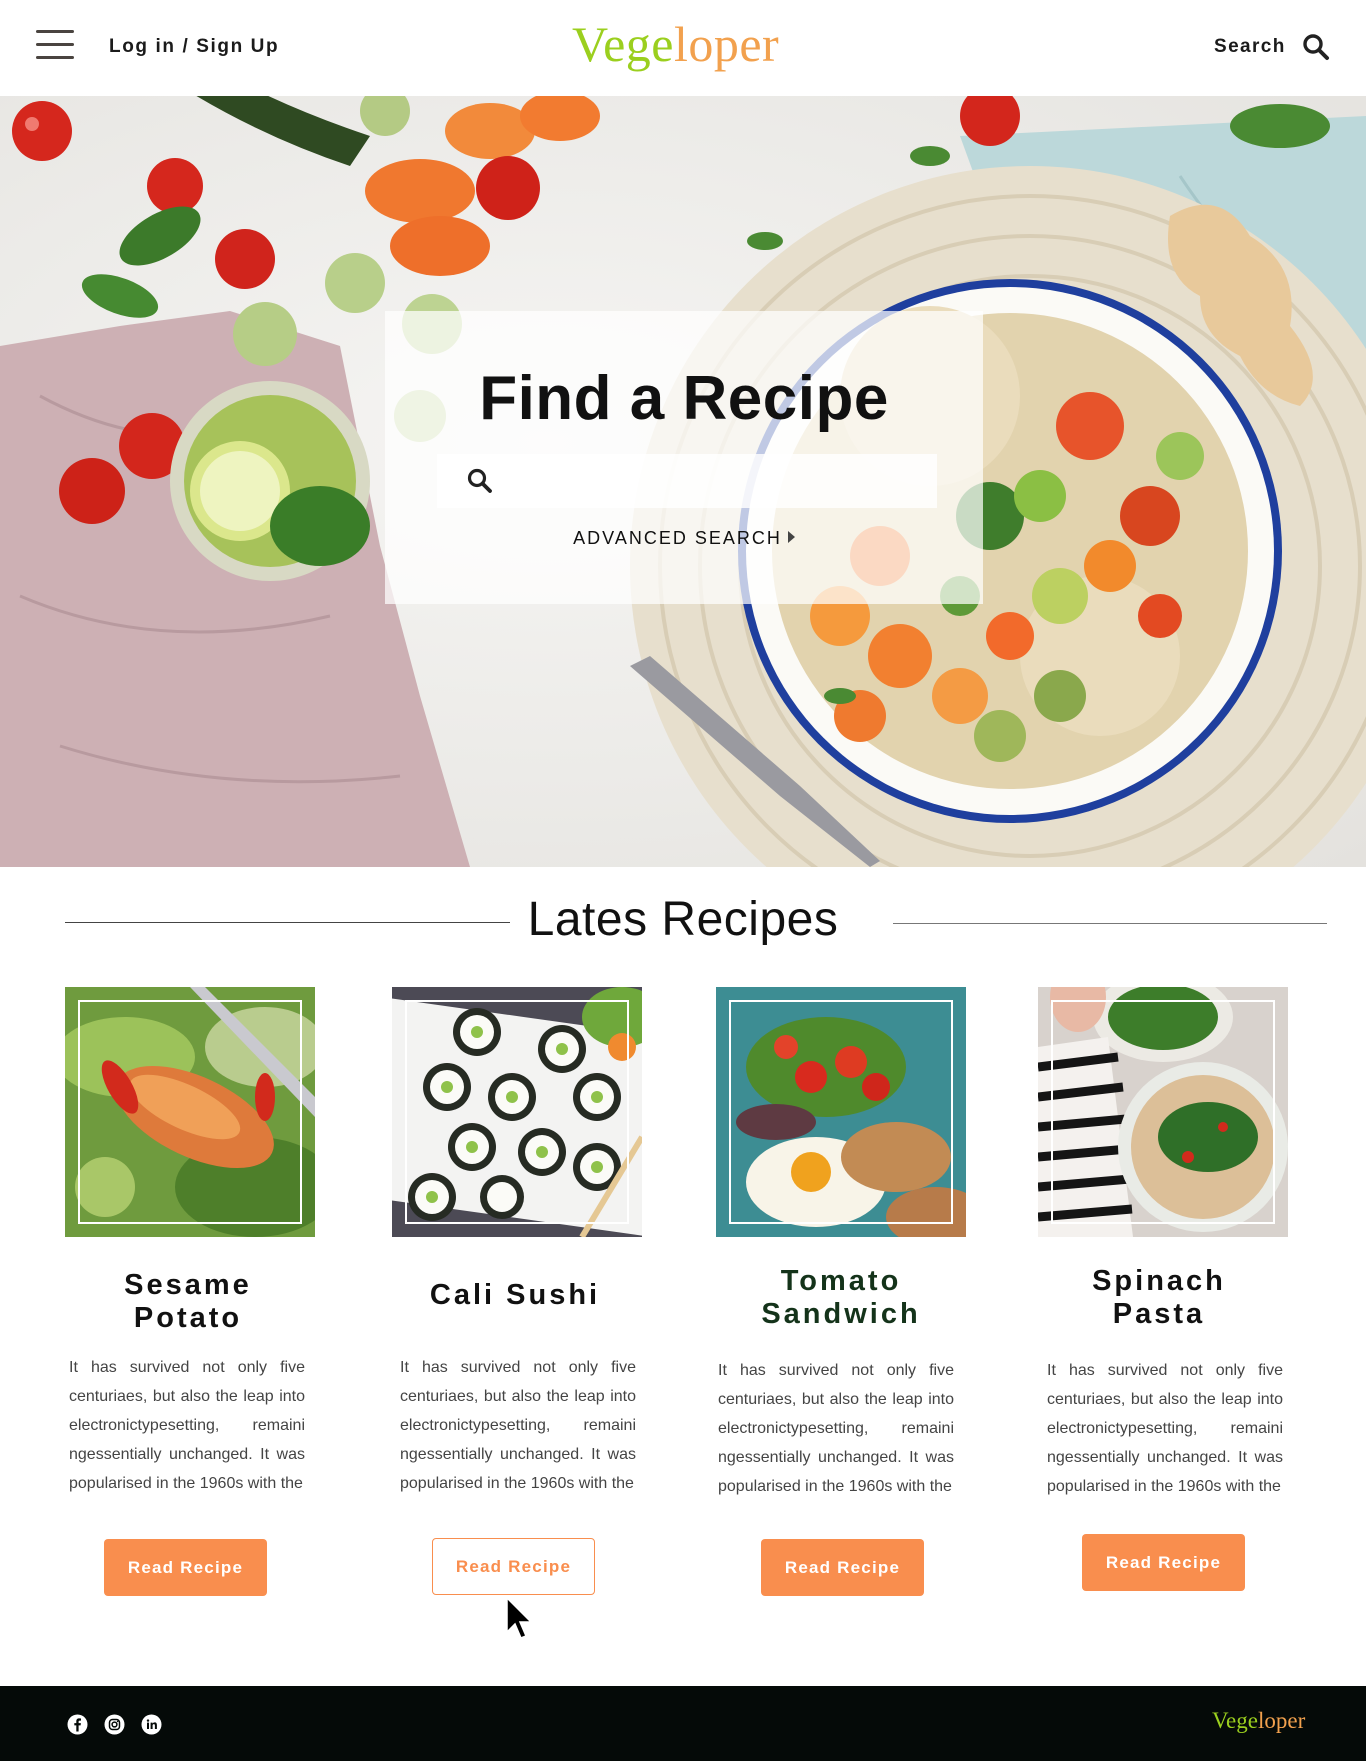  Describe the element at coordinates (517, 1112) in the screenshot. I see `recipe-image-cali-sushi` at that location.